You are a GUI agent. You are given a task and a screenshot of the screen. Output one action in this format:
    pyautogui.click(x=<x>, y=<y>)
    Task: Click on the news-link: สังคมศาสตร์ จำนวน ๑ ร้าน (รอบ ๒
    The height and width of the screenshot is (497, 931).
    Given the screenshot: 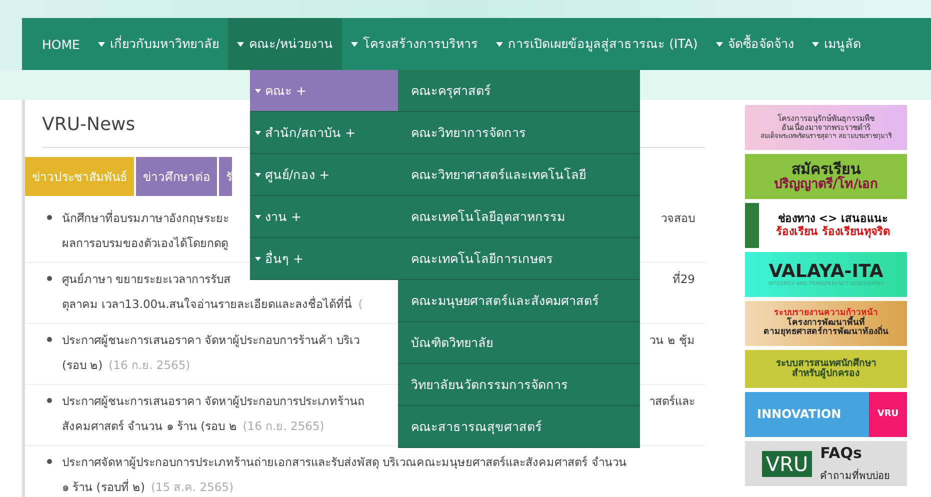 What is the action you would take?
    pyautogui.click(x=149, y=426)
    